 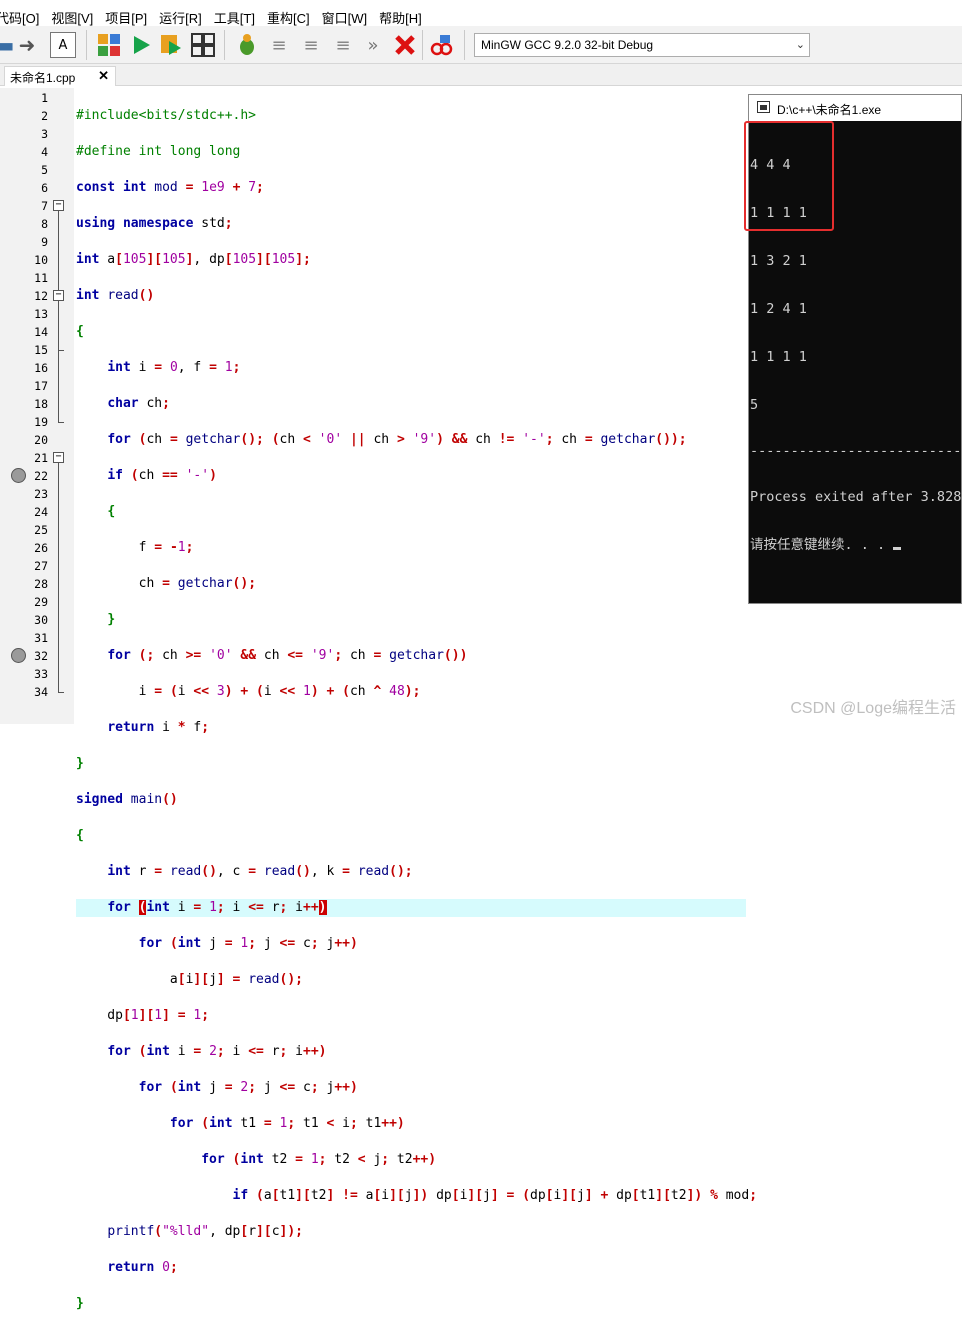 I want to click on line-number: 26, so click(x=41, y=548).